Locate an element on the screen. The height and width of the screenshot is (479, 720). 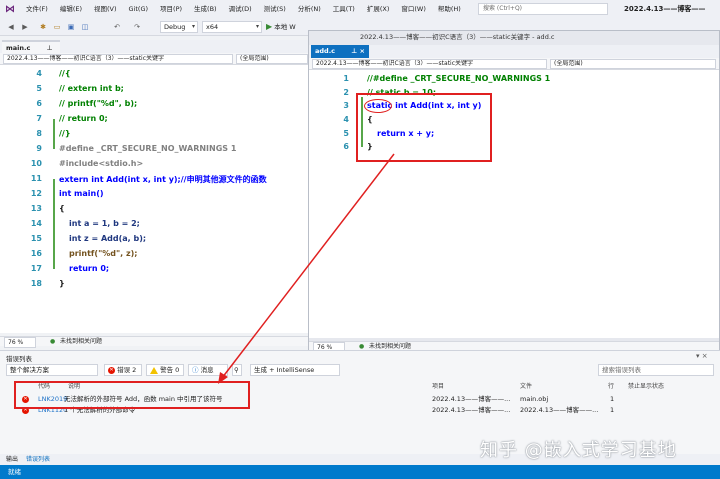
status-text: 就绪 is located at coordinates (14, 472).